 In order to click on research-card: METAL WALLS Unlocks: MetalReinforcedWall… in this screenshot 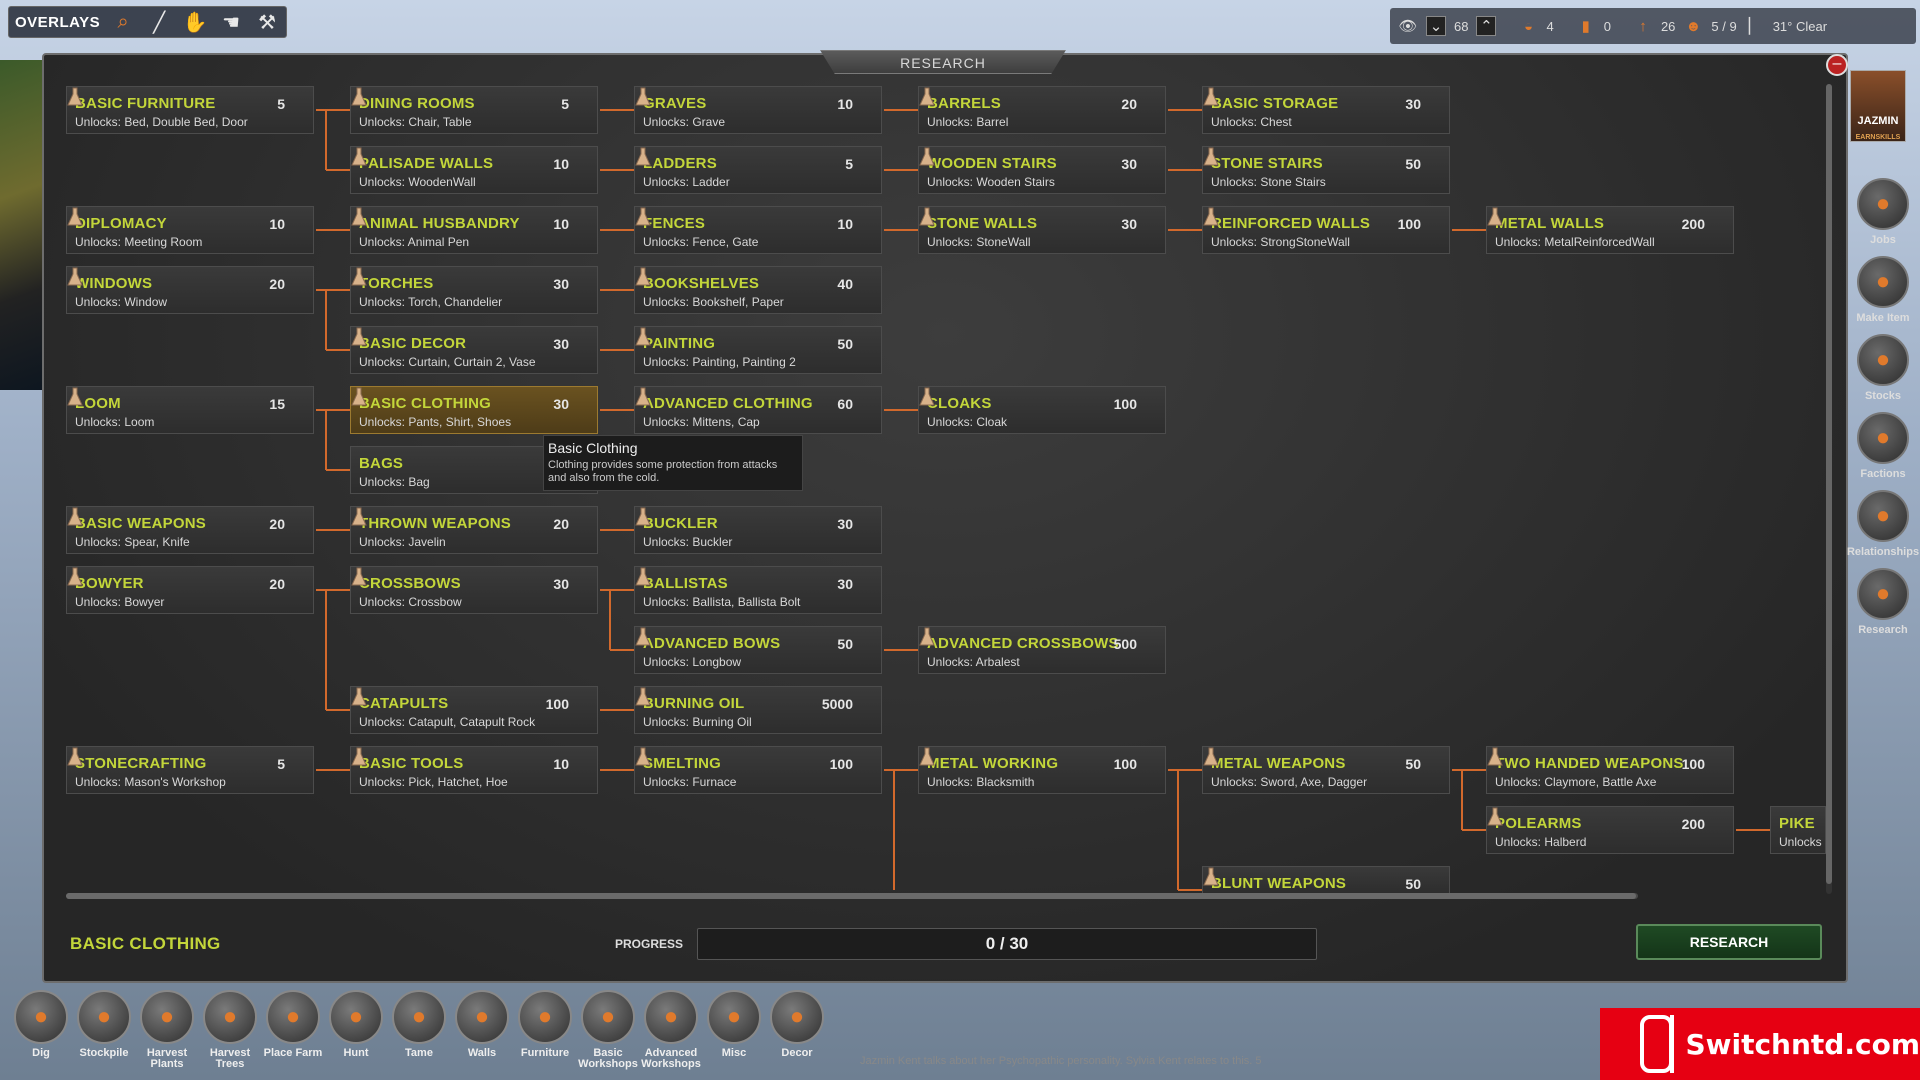, I will do `click(1610, 230)`.